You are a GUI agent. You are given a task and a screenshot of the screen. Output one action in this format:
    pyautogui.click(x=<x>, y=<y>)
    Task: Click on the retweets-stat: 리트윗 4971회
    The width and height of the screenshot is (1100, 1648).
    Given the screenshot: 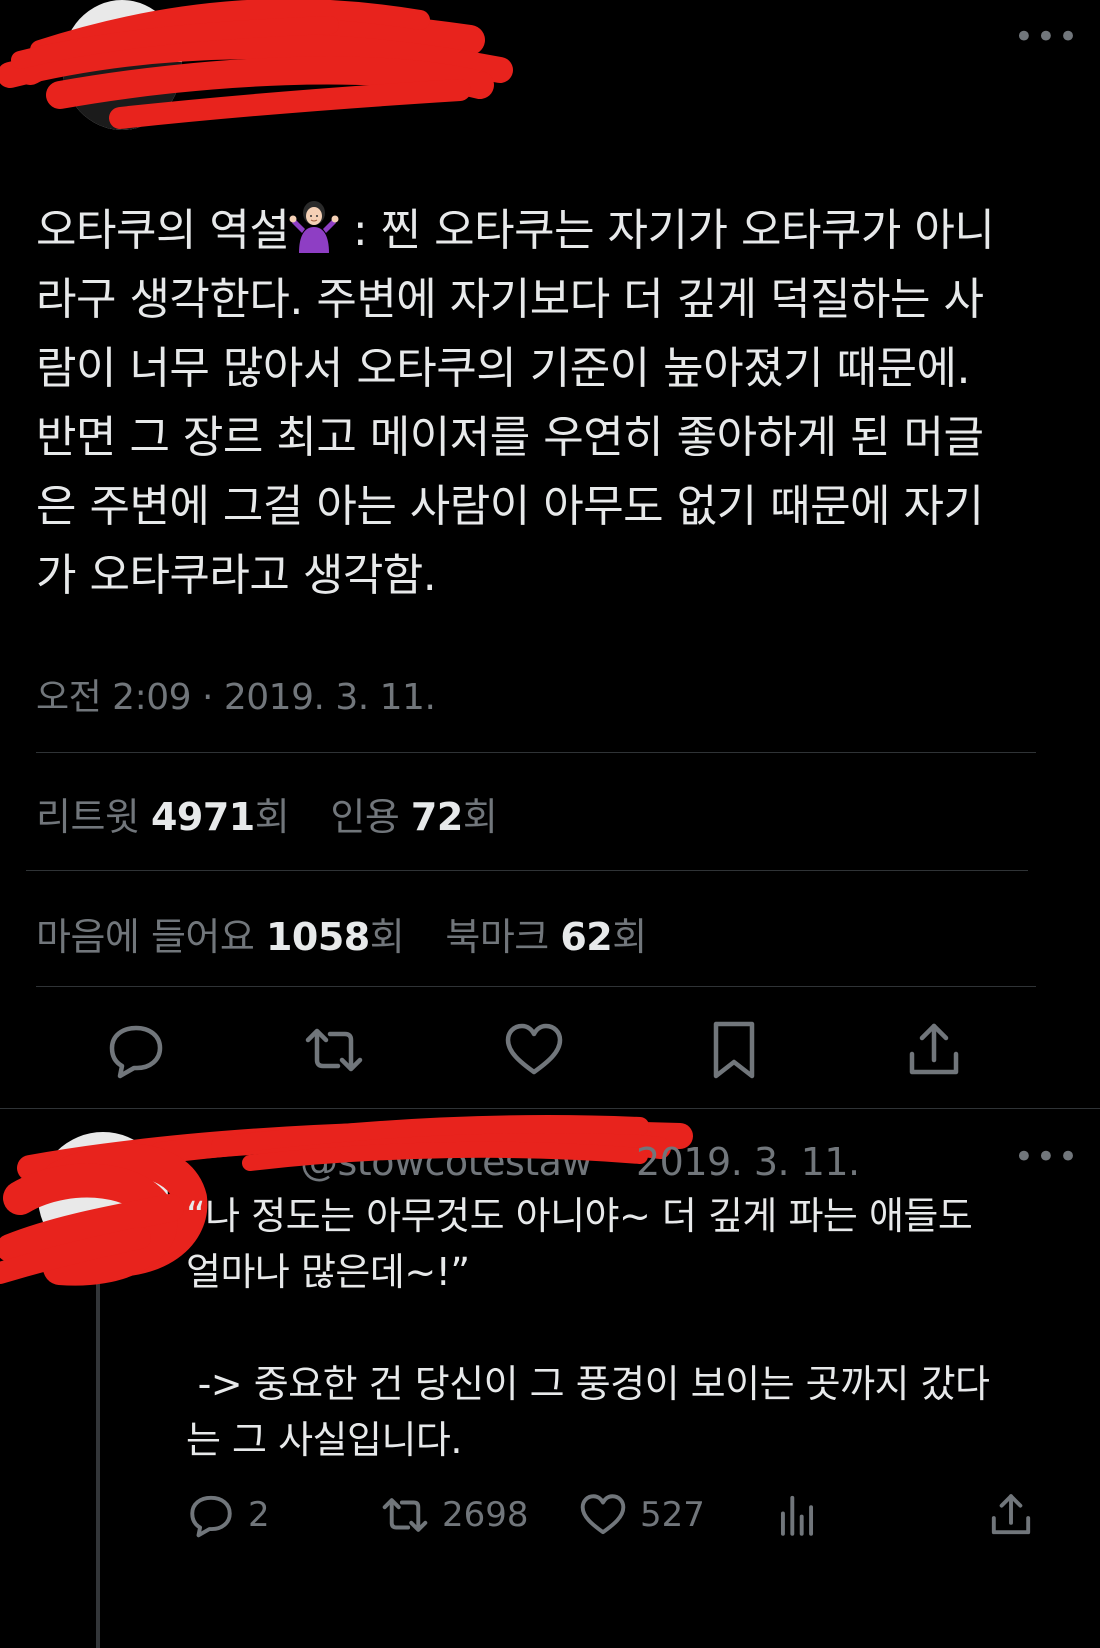 What is the action you would take?
    pyautogui.click(x=163, y=817)
    